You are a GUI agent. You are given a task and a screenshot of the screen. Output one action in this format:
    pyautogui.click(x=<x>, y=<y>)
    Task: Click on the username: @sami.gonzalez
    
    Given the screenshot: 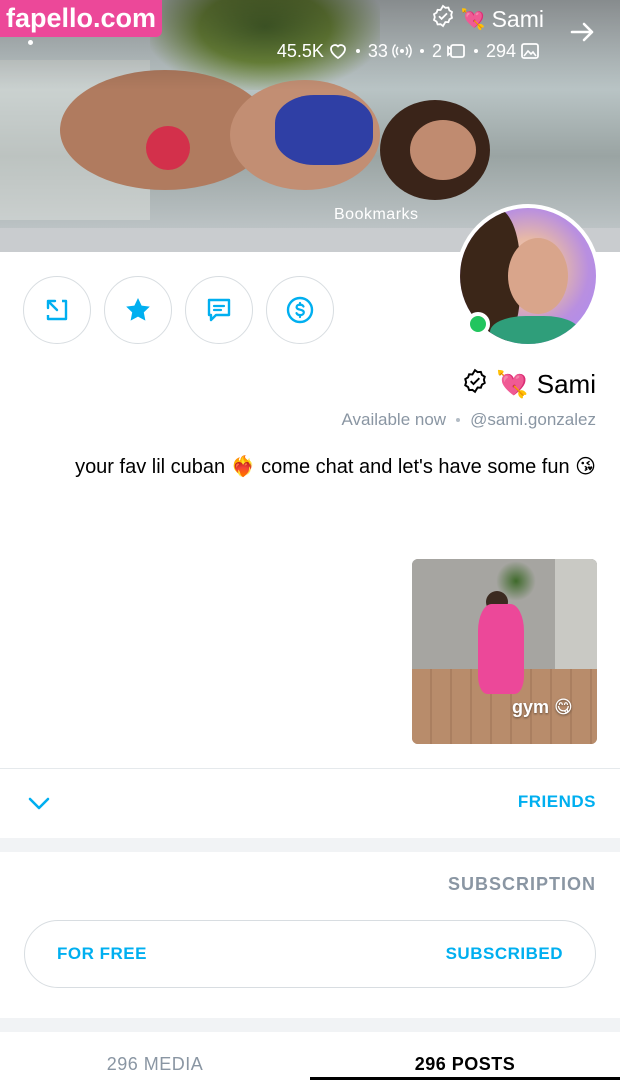 What is the action you would take?
    pyautogui.click(x=533, y=420)
    